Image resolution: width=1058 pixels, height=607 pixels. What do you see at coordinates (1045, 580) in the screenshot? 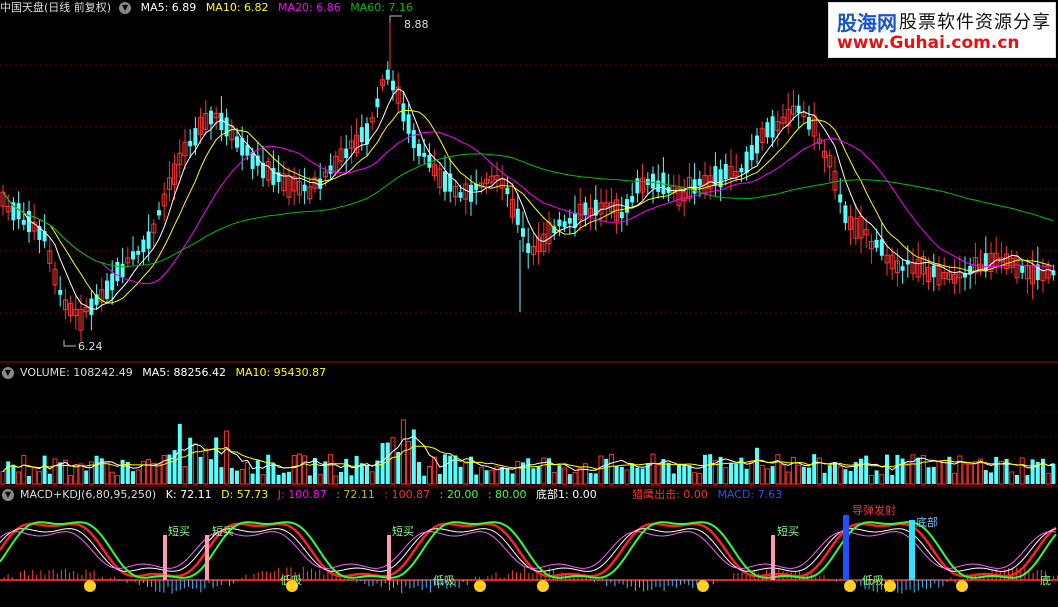
I see `signal-label: 底` at bounding box center [1045, 580].